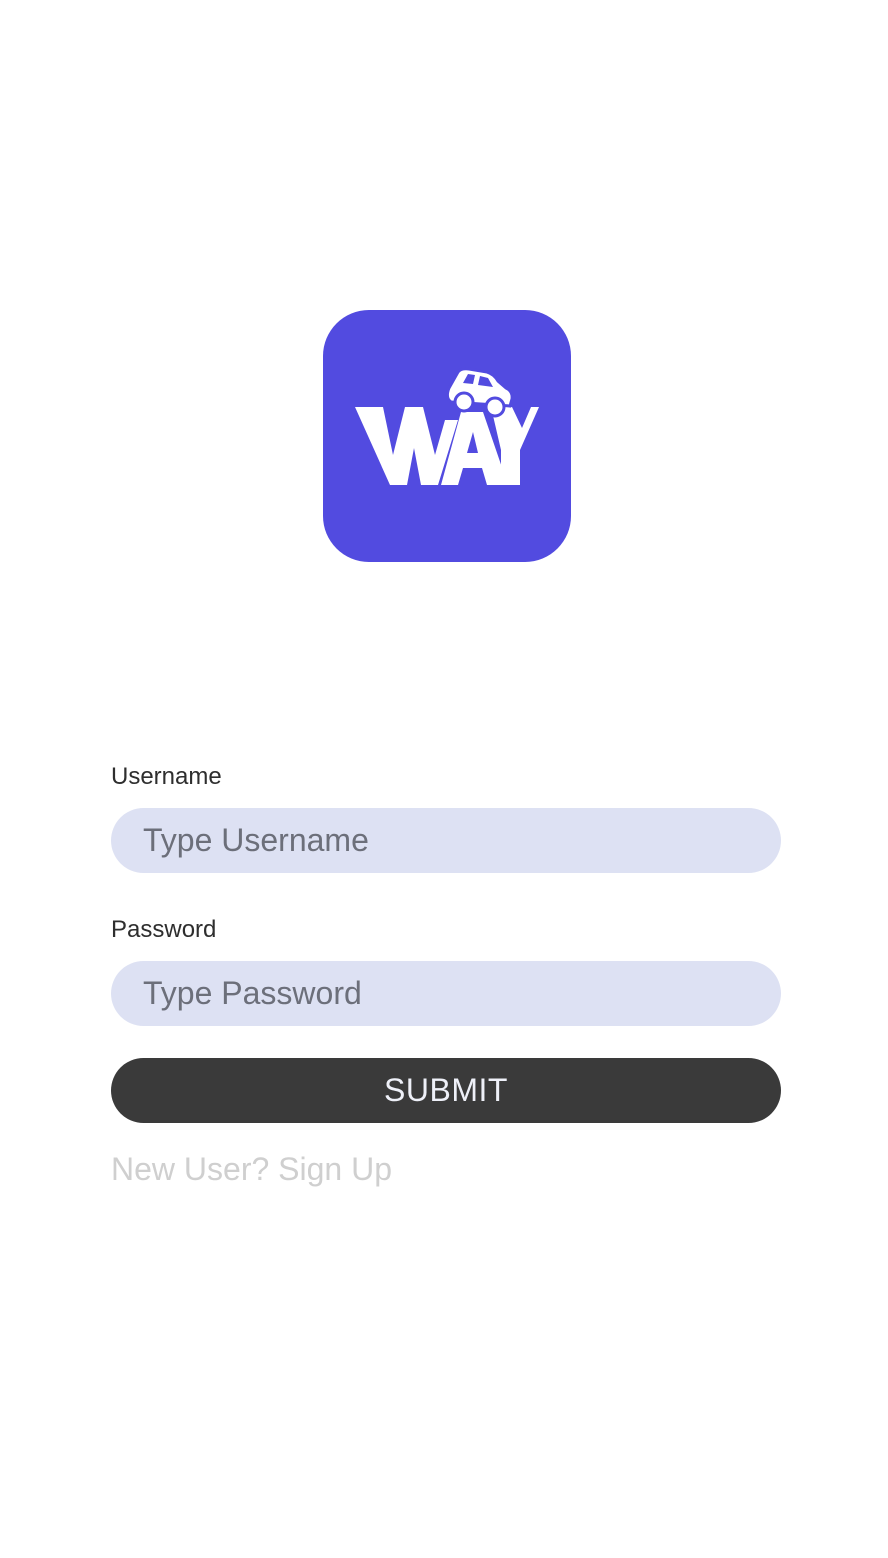 This screenshot has width=888, height=1558. Describe the element at coordinates (479, 392) in the screenshot. I see `car-icon` at that location.